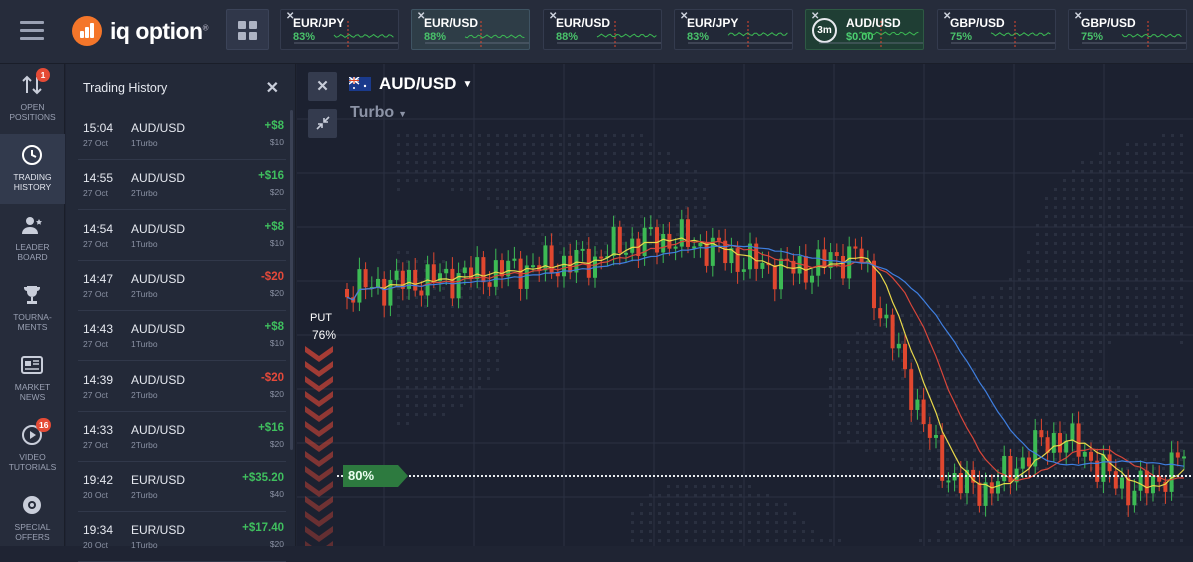 The height and width of the screenshot is (562, 1193). Describe the element at coordinates (182, 387) in the screenshot. I see `history-row: 14:39 27 Oct AUD/USD 2Turbo -$20 $20` at that location.